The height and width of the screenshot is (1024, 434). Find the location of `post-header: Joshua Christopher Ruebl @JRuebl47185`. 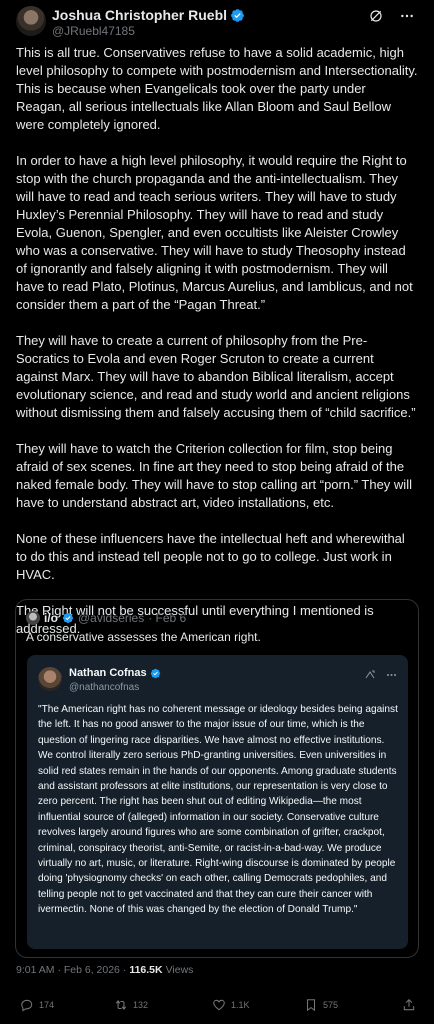

post-header: Joshua Christopher Ruebl @JRuebl47185 is located at coordinates (217, 24).